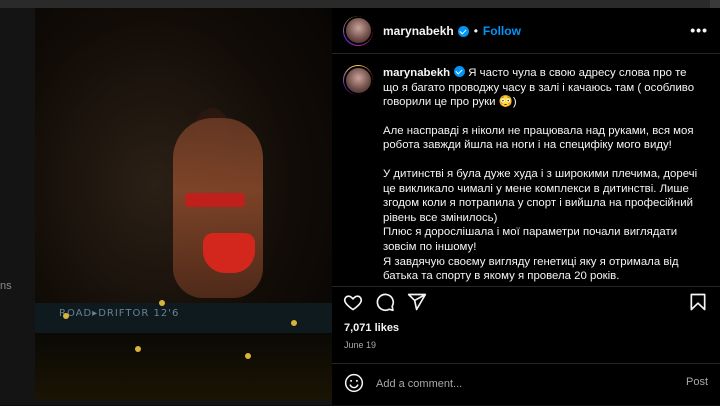 The image size is (720, 406). Describe the element at coordinates (360, 345) in the screenshot. I see `post-date: June 19` at that location.